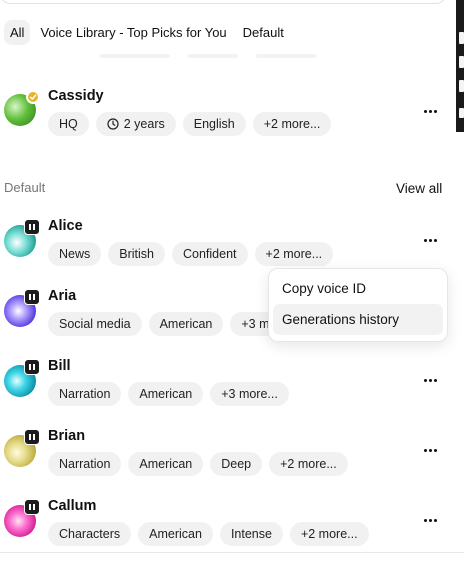  I want to click on voice-name: Aria, so click(62, 296).